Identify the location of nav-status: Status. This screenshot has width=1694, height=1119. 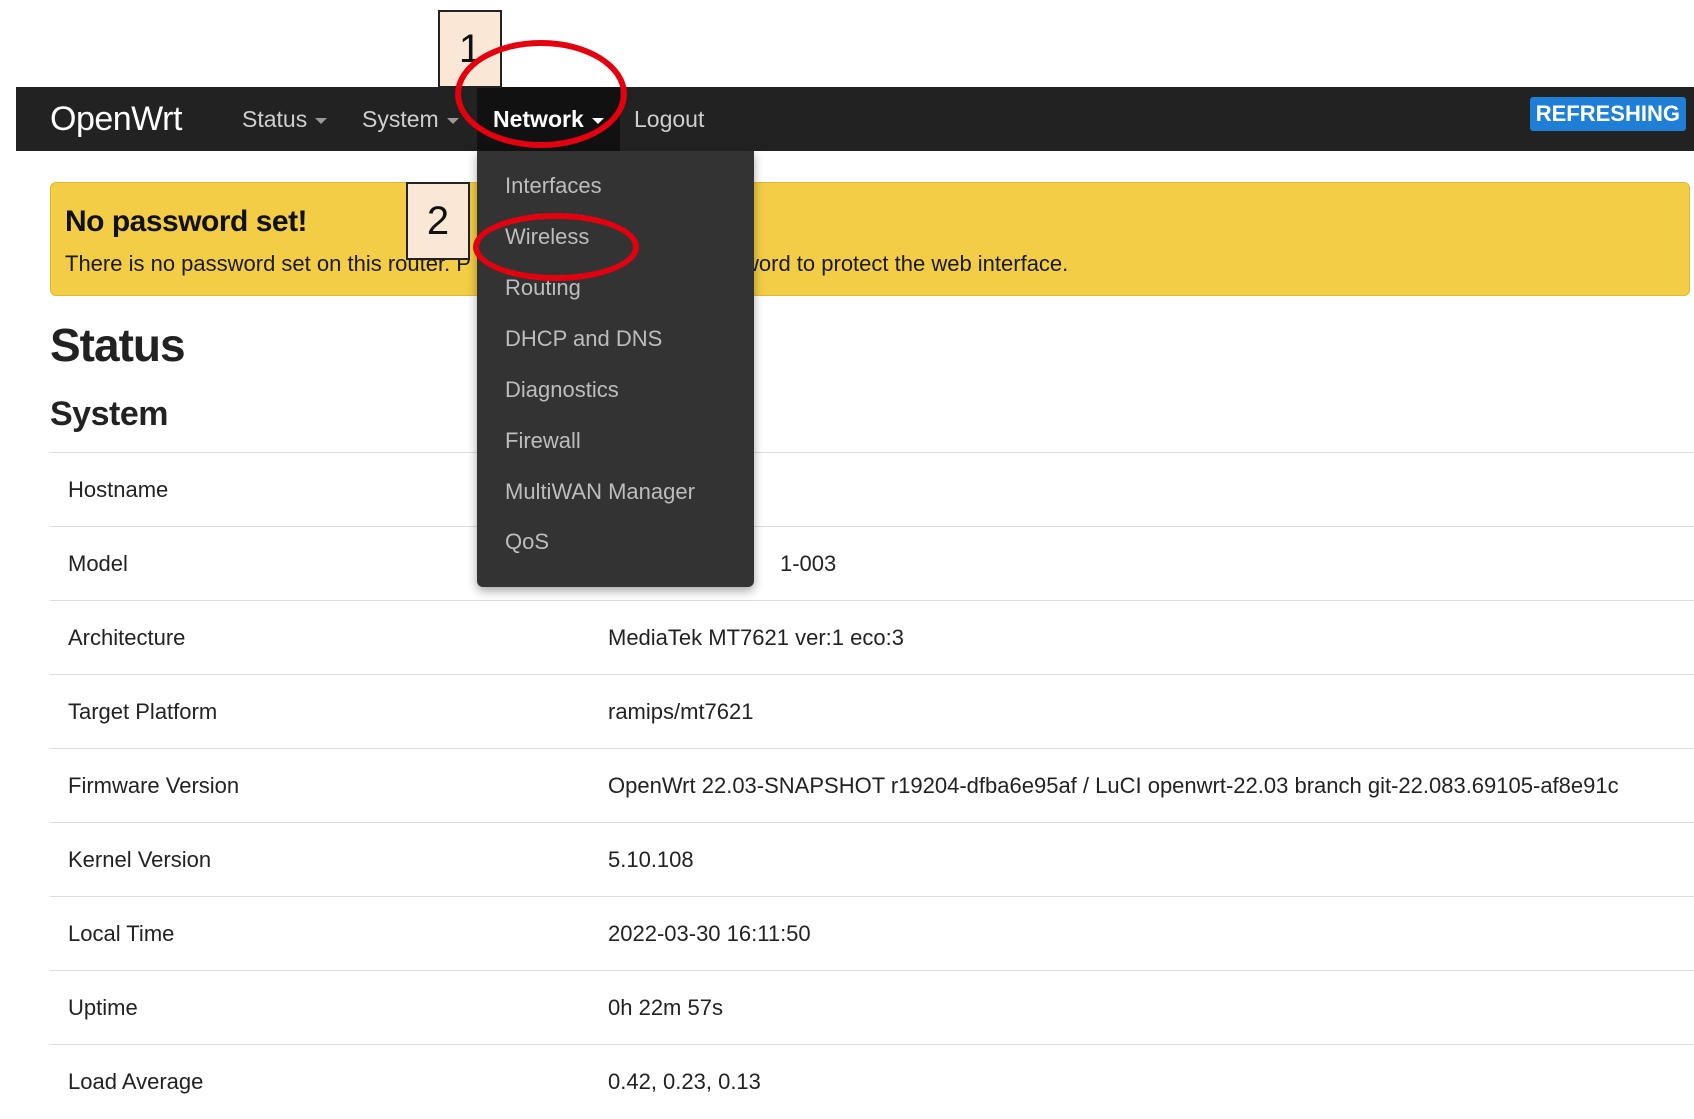
(285, 119).